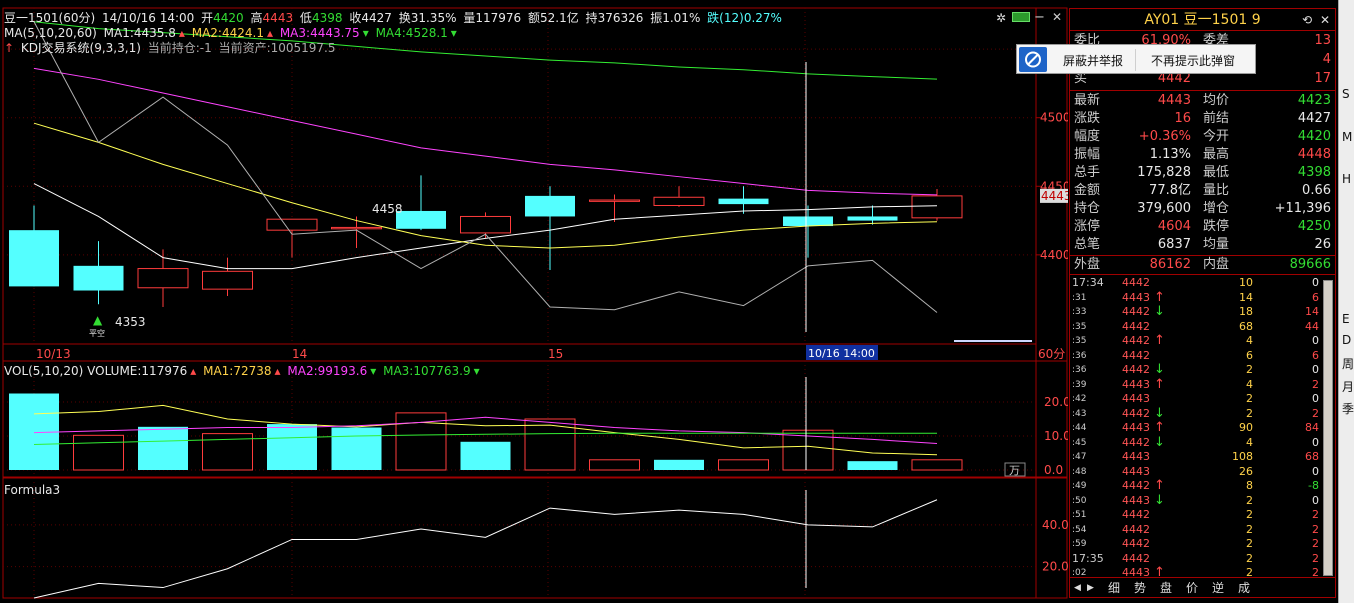 This screenshot has height=603, width=1354. Describe the element at coordinates (656, 18) in the screenshot. I see `amplitude-label: 振` at that location.